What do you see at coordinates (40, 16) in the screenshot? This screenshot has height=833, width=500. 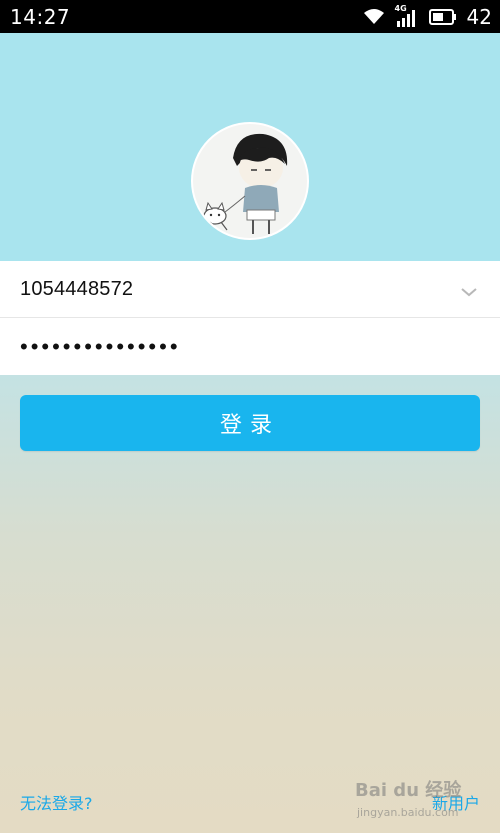 I see `status-time: 14:27` at bounding box center [40, 16].